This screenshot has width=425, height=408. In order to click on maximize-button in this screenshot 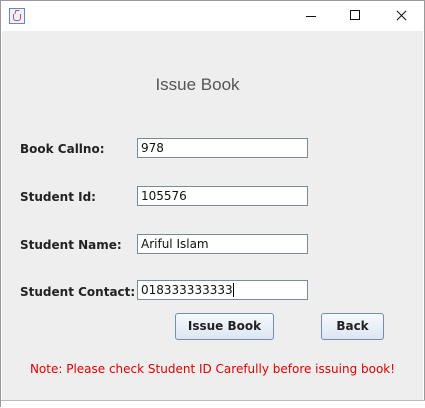, I will do `click(355, 16)`.